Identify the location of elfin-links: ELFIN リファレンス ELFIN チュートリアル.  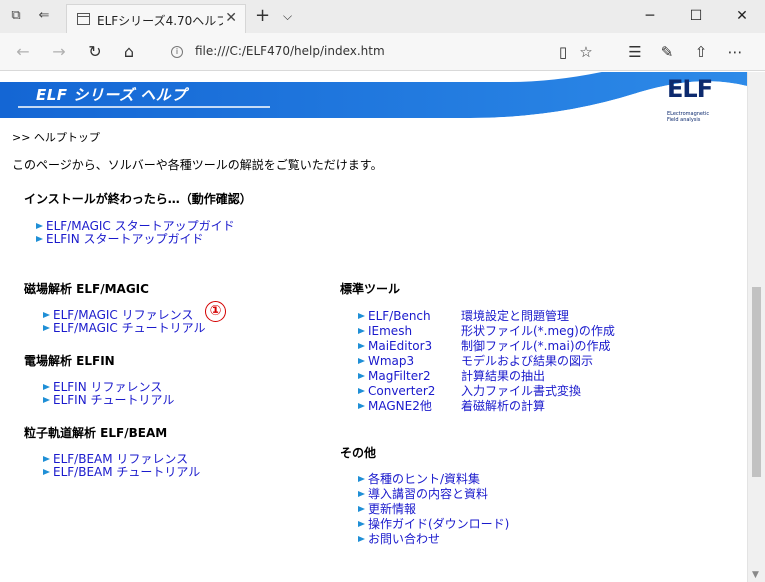
(108, 394).